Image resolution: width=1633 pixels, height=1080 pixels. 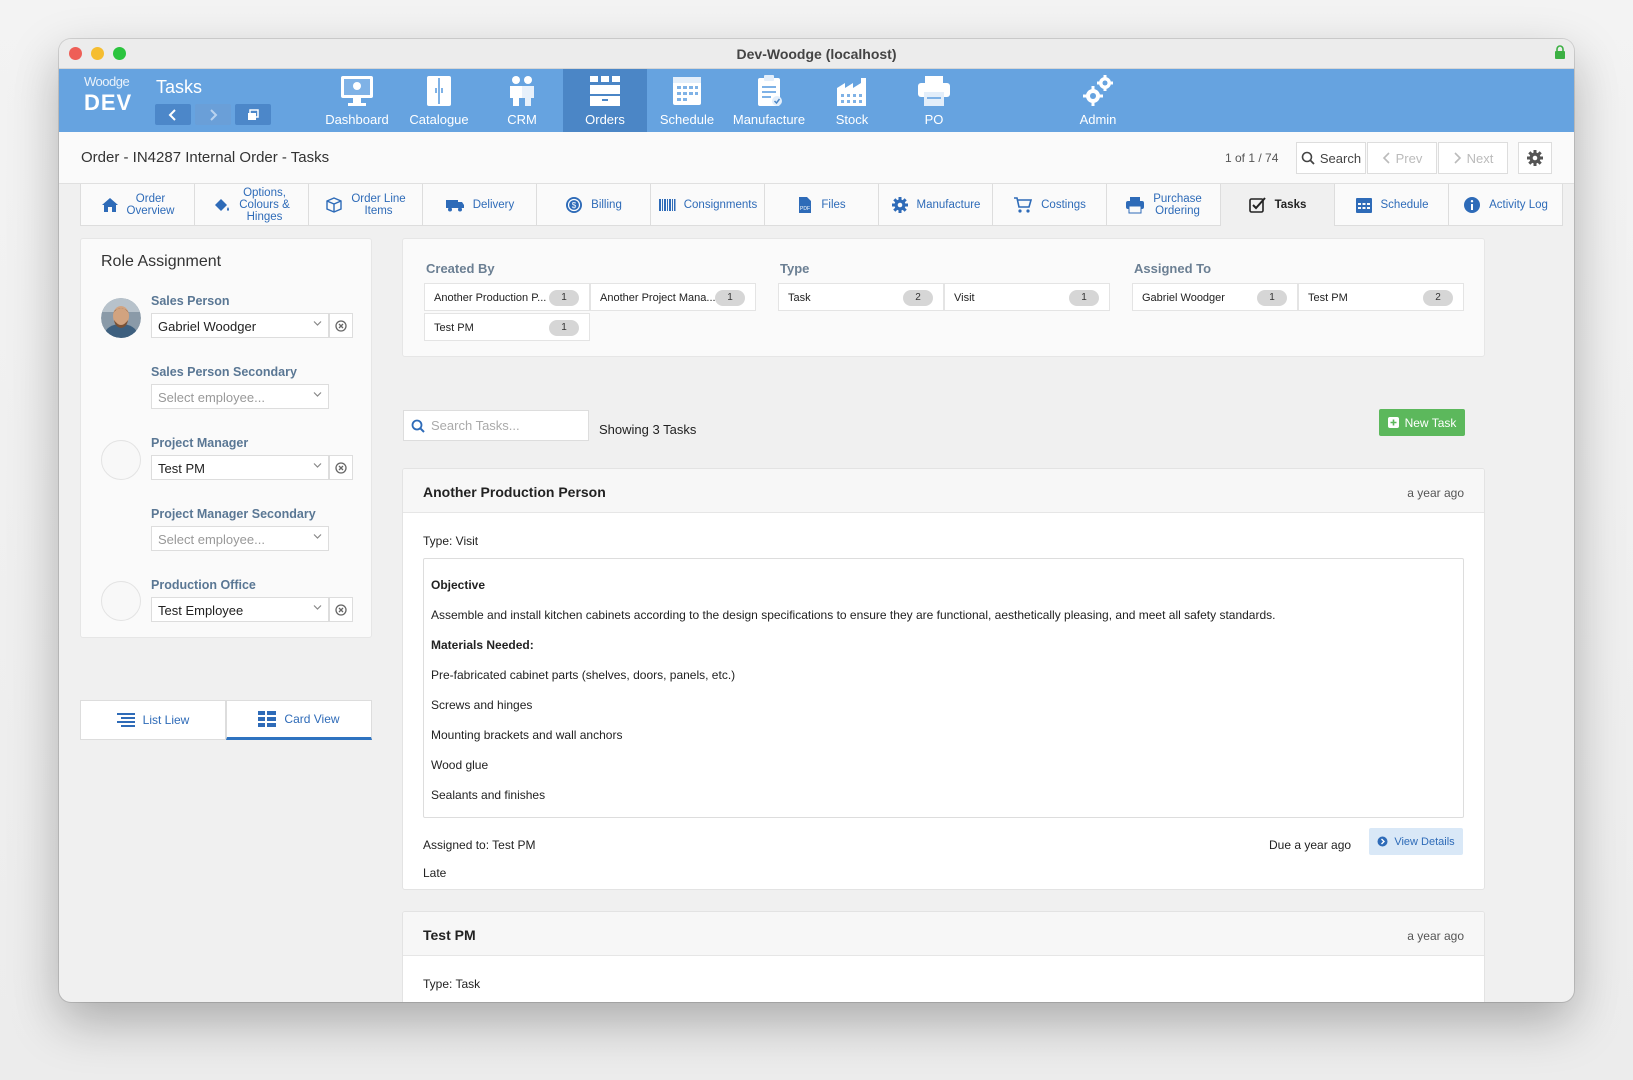 What do you see at coordinates (1331, 158) in the screenshot?
I see `search-button: Search` at bounding box center [1331, 158].